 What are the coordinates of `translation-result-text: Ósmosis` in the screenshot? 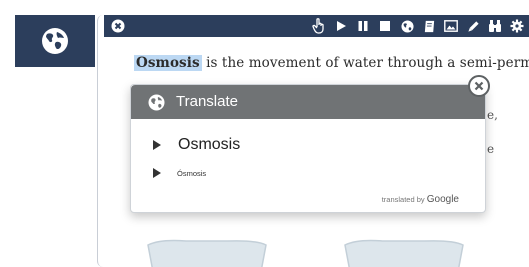 It's located at (192, 173).